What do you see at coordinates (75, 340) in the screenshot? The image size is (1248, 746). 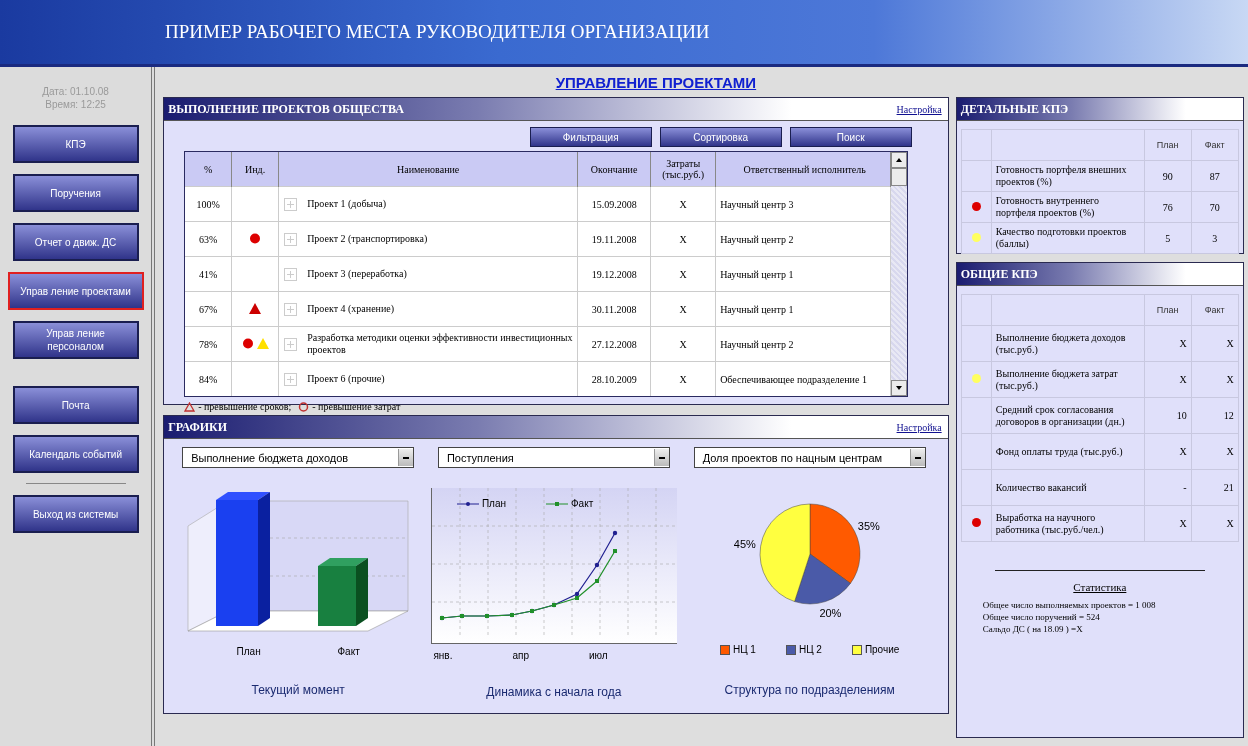 I see `nav-button: Управ ление персоналом` at bounding box center [75, 340].